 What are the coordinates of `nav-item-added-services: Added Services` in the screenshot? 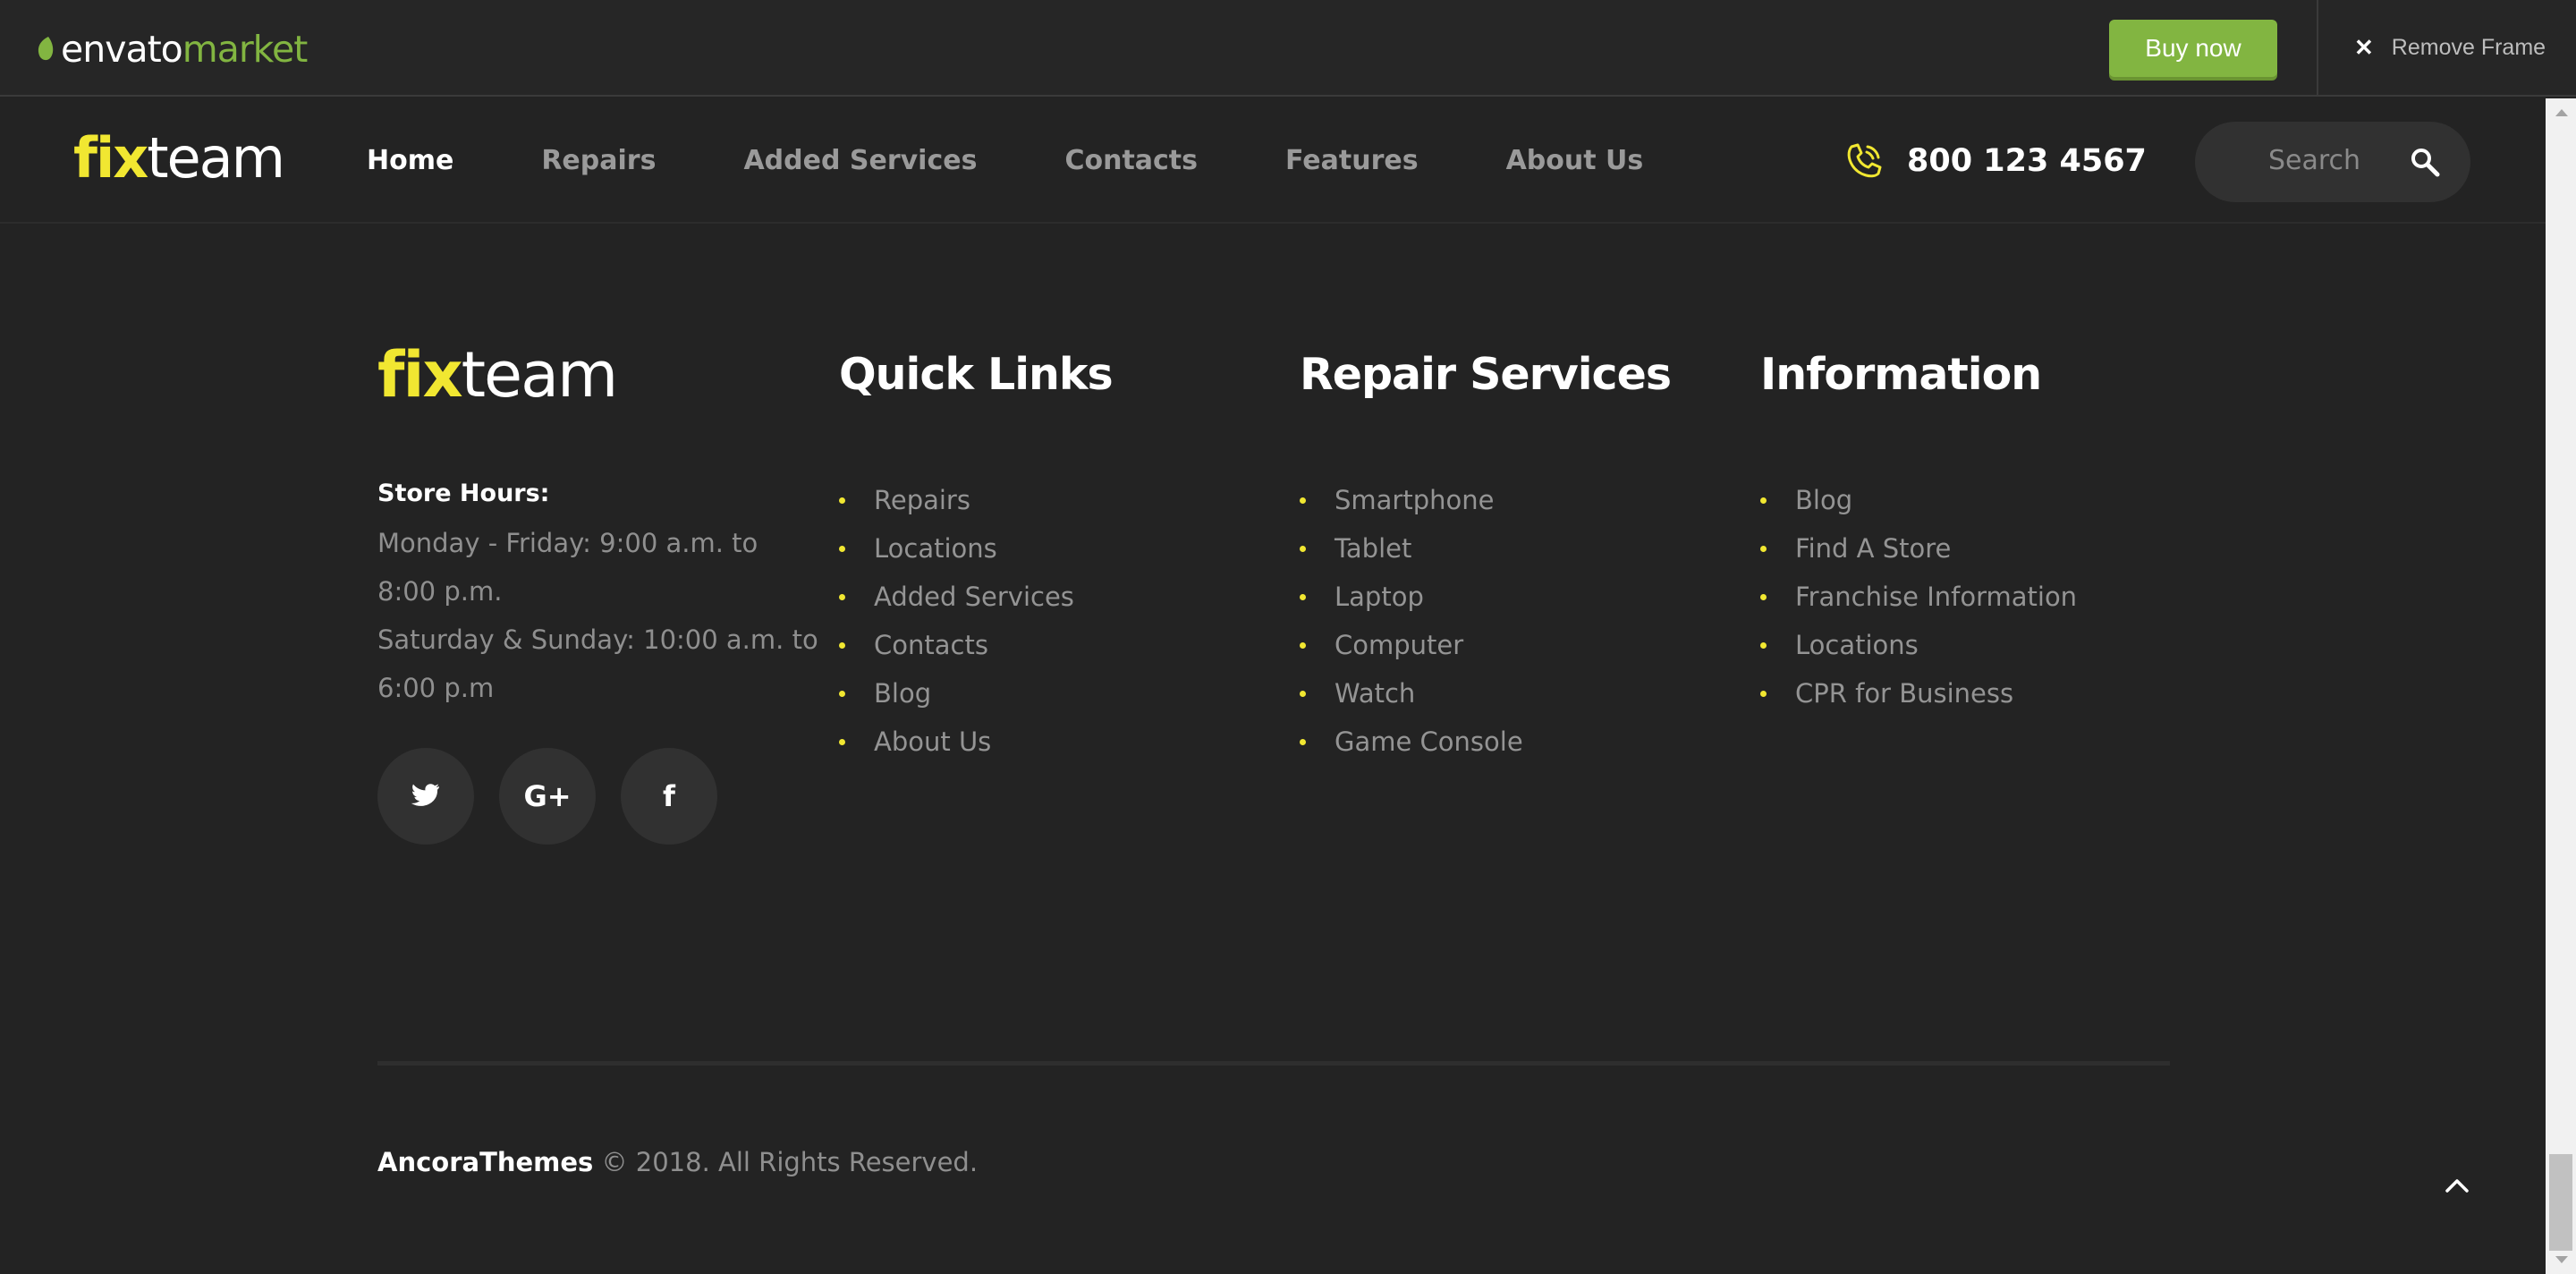 It's located at (860, 160).